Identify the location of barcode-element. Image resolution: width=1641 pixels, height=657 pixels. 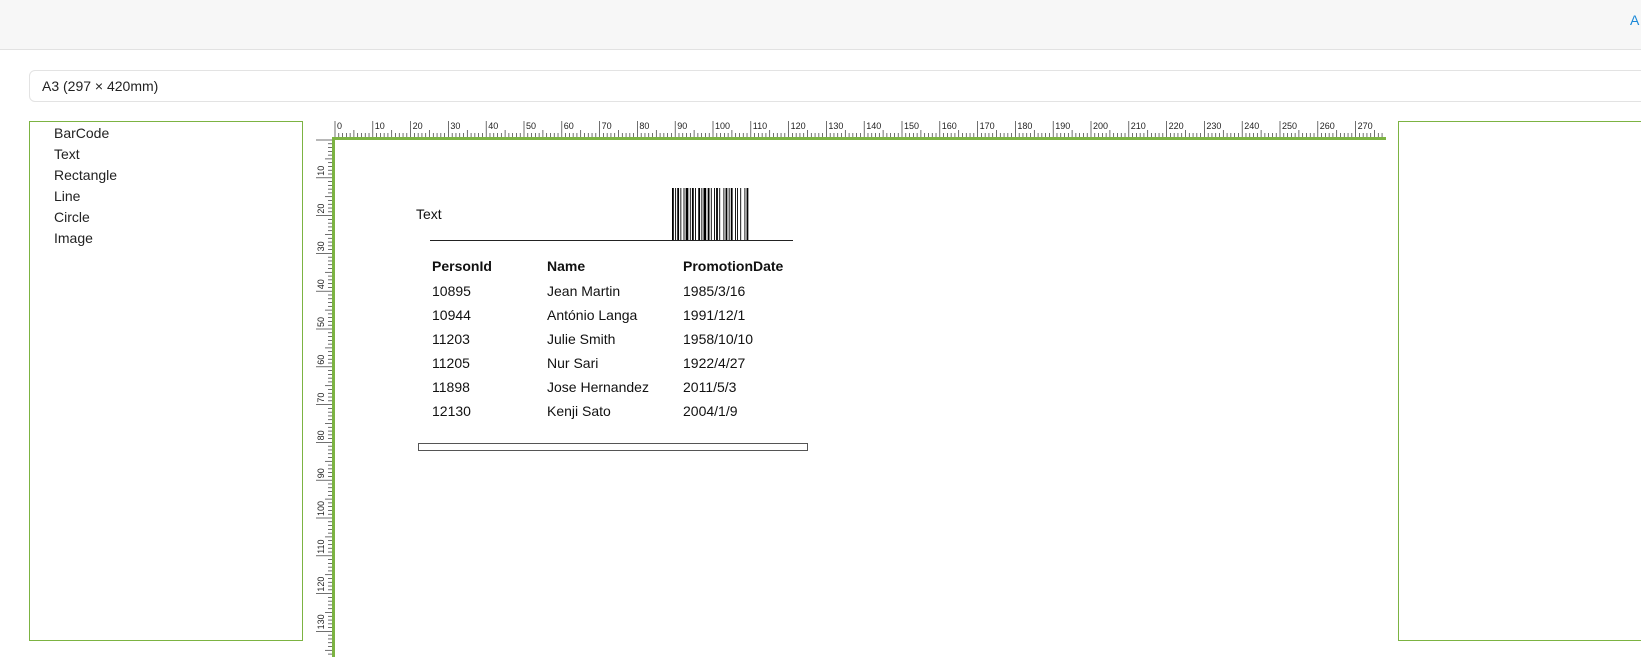
(719, 214).